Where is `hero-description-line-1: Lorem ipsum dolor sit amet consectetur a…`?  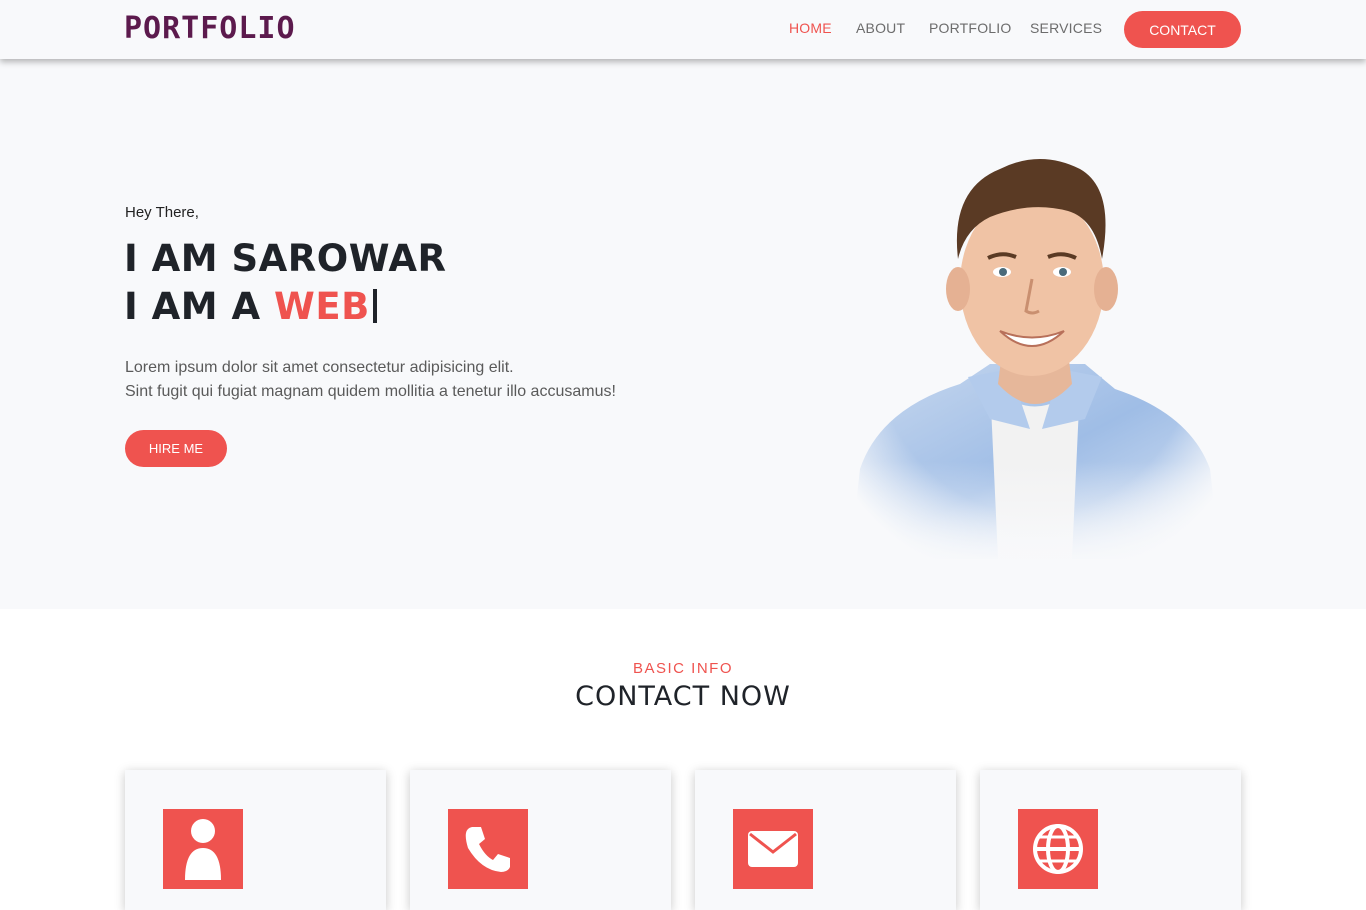 hero-description-line-1: Lorem ipsum dolor sit amet consectetur a… is located at coordinates (319, 367).